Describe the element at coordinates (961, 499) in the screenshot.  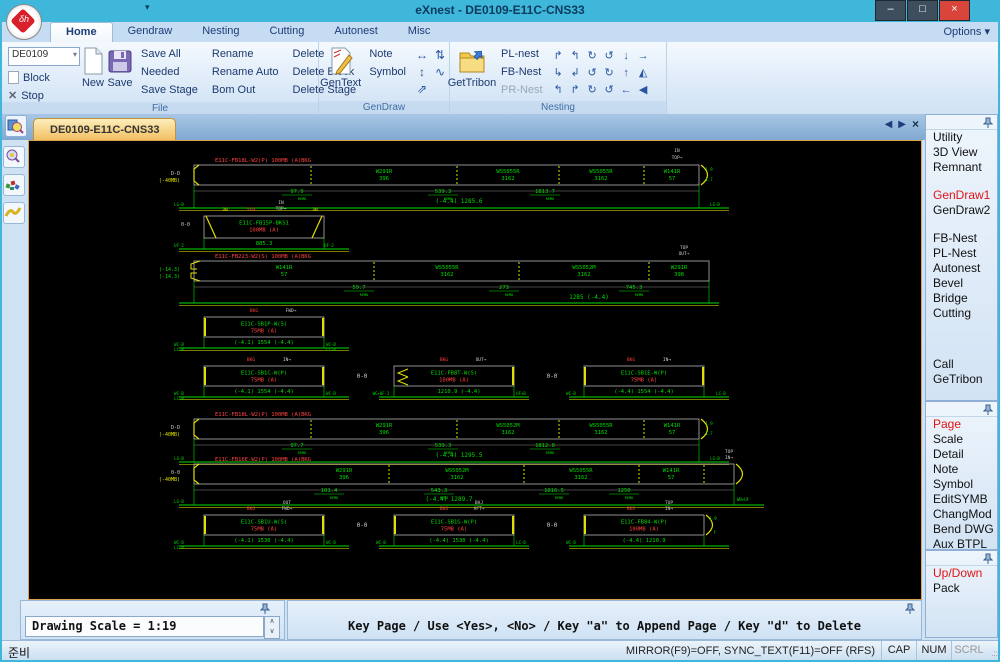
I see `sidebar-item-editsymb: EditSYMB` at that location.